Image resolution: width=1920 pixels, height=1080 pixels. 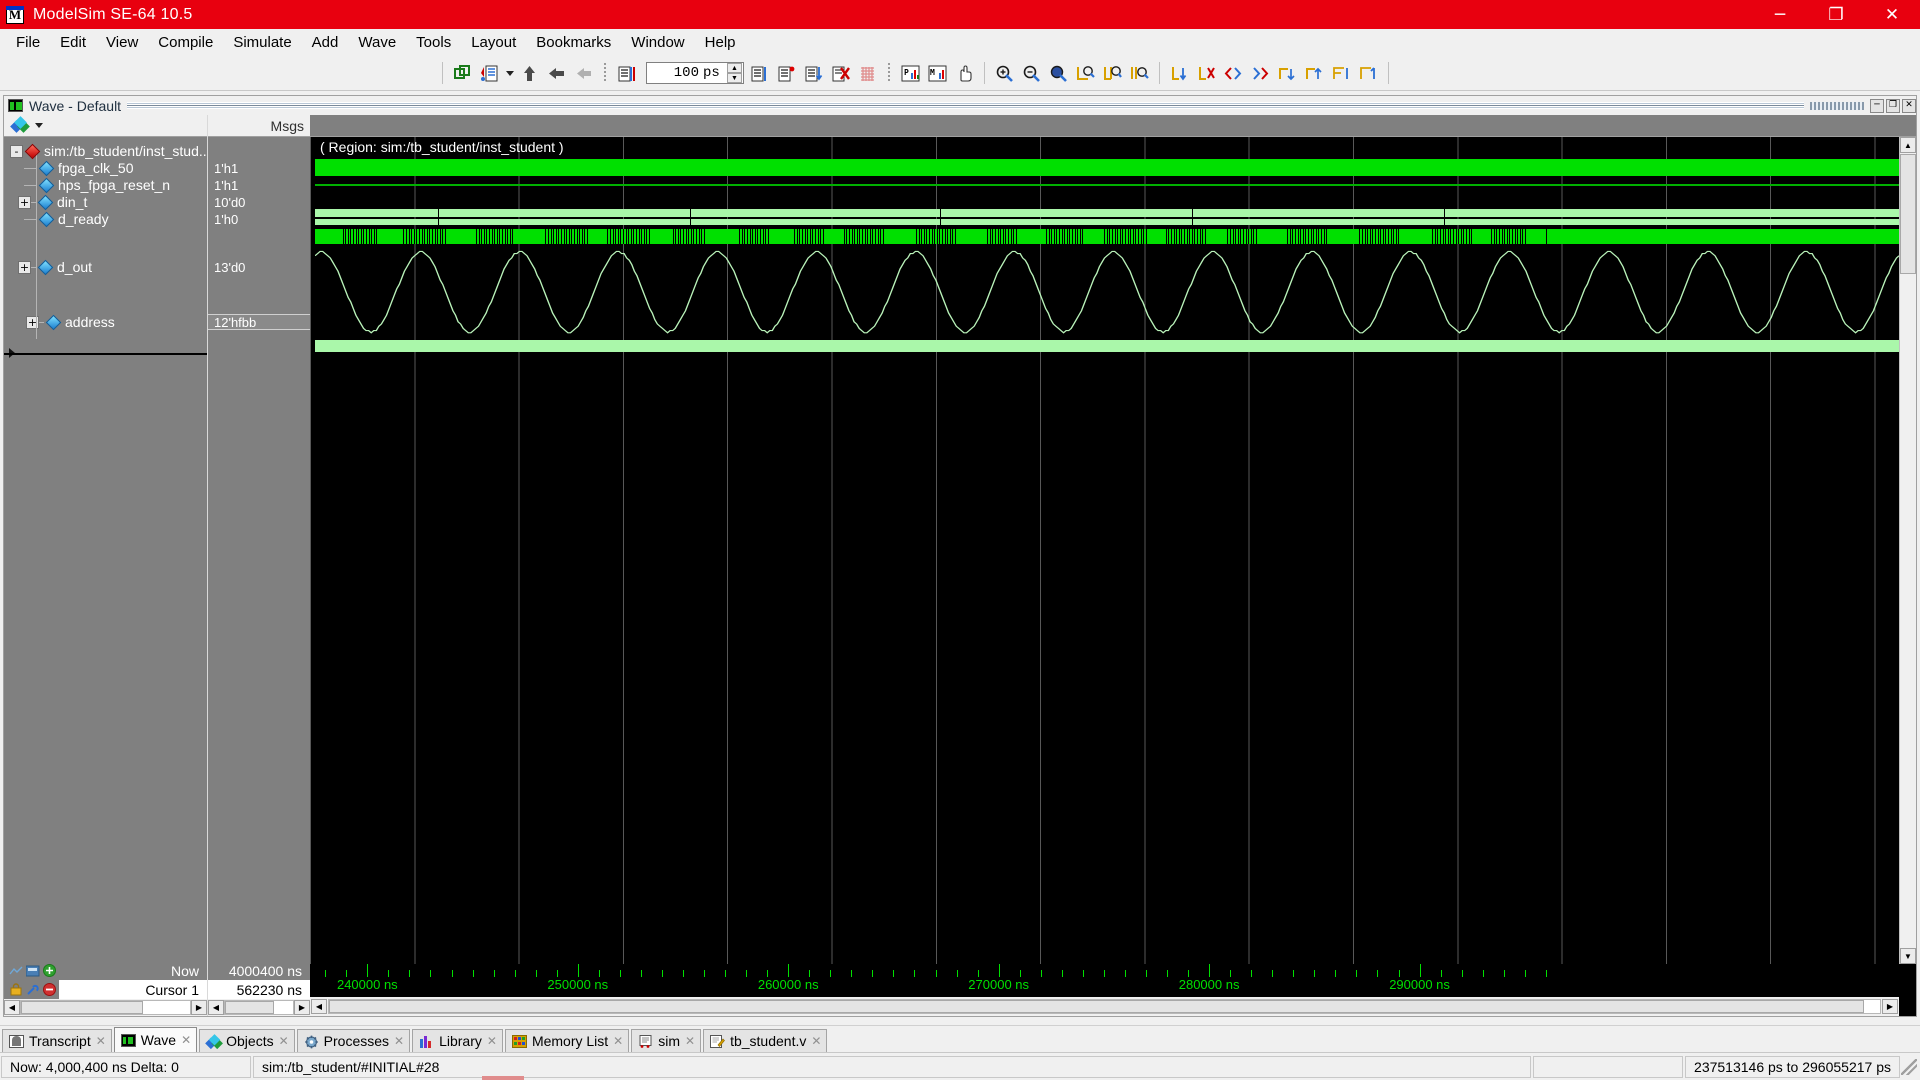 What do you see at coordinates (734, 78) in the screenshot?
I see `stepper-down-icon: ▼` at bounding box center [734, 78].